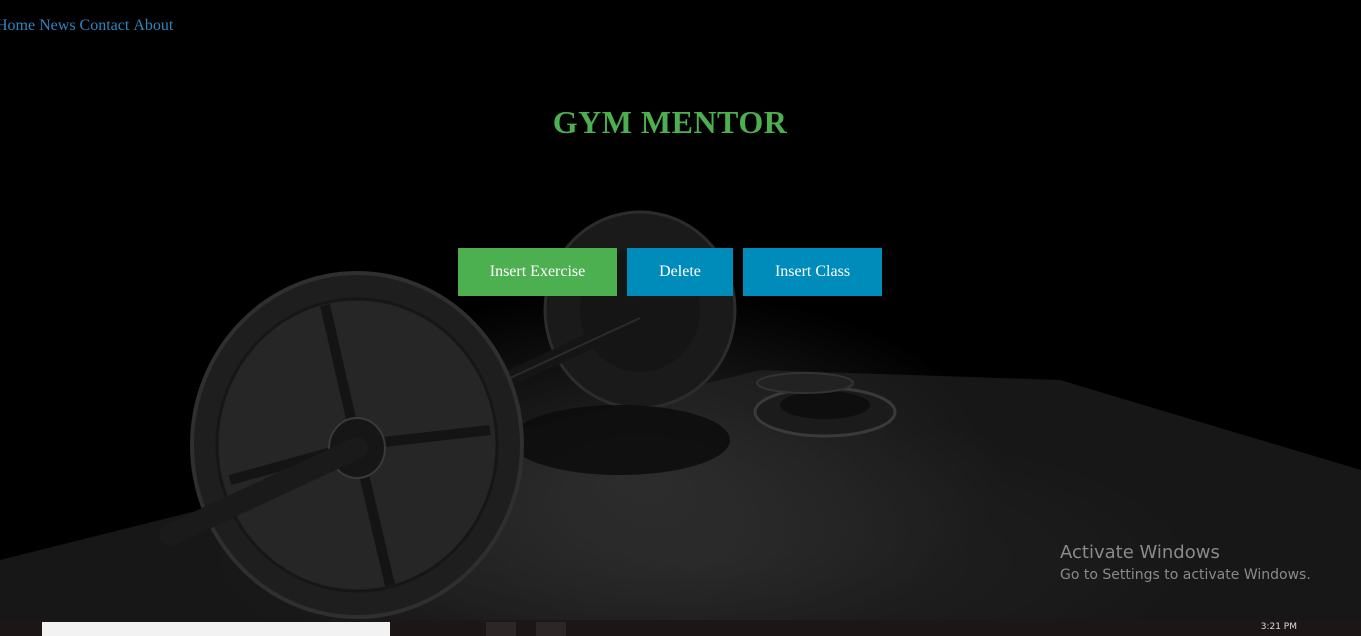 This screenshot has height=636, width=1361. Describe the element at coordinates (680, 628) in the screenshot. I see `windows-taskbar: 3:21 PM` at that location.